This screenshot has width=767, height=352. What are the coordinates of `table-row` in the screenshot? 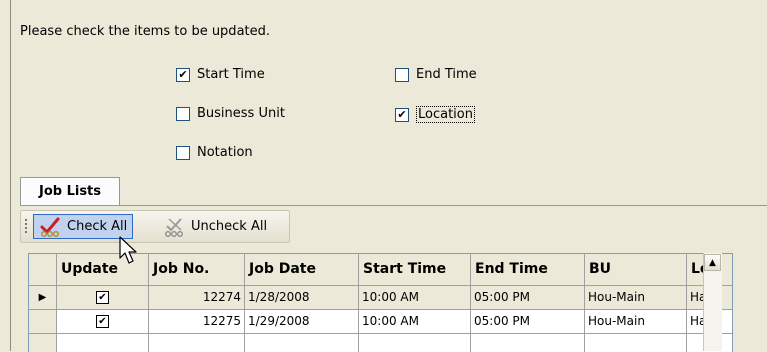 It's located at (380, 343).